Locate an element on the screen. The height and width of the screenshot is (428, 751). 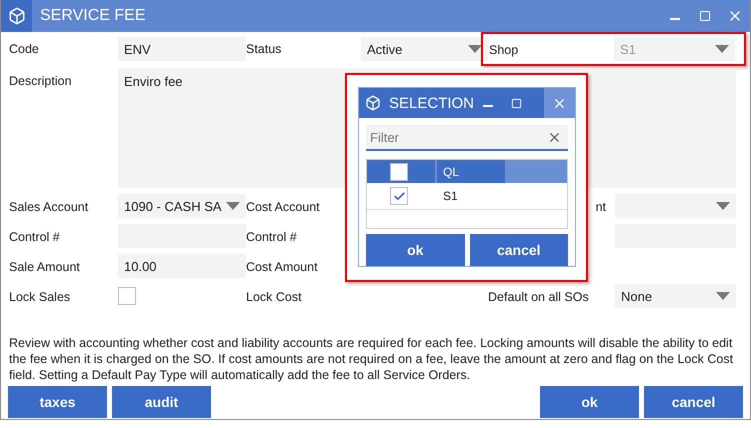
dropdown-field: Active is located at coordinates (424, 49).